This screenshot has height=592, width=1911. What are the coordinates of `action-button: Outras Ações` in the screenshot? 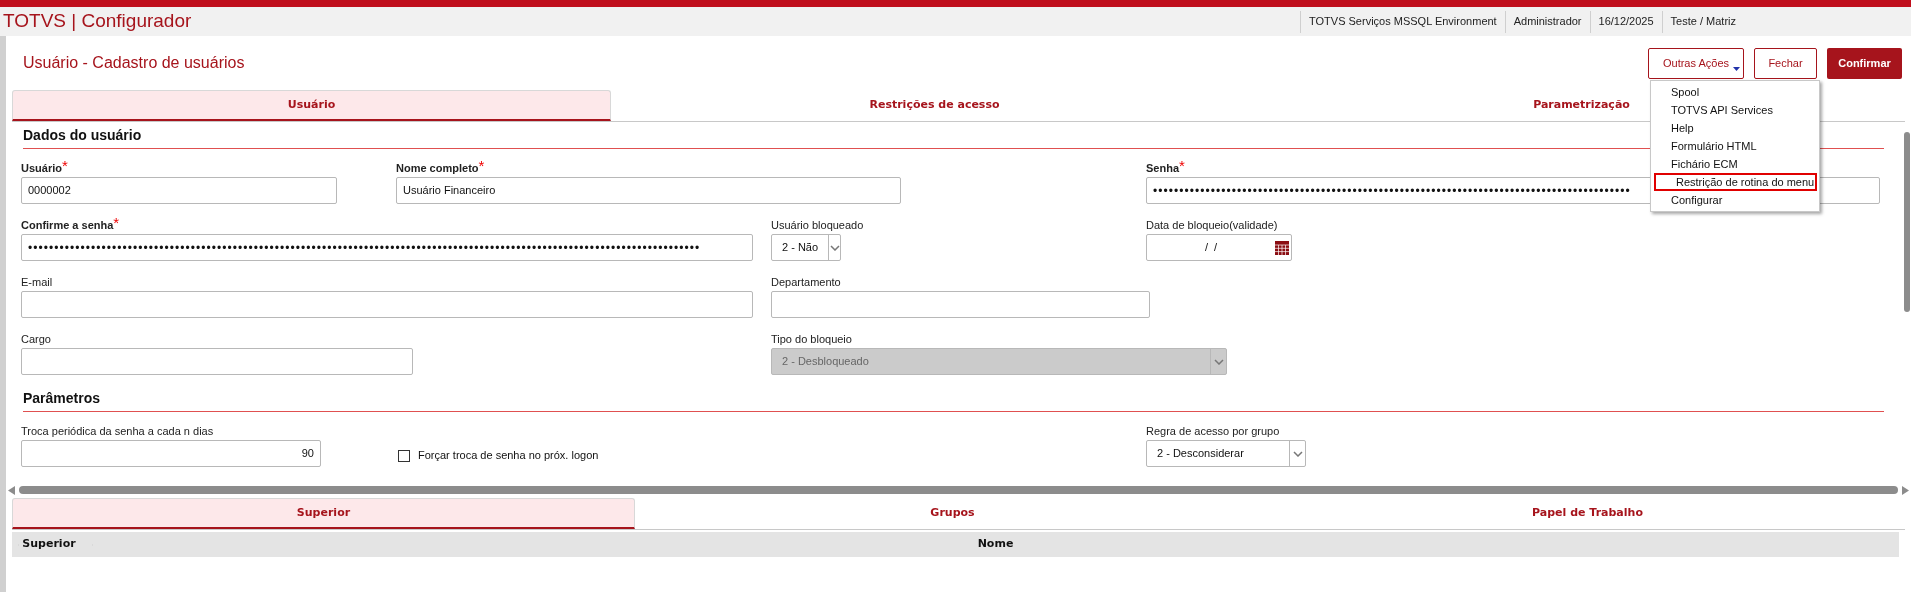 It's located at (1696, 63).